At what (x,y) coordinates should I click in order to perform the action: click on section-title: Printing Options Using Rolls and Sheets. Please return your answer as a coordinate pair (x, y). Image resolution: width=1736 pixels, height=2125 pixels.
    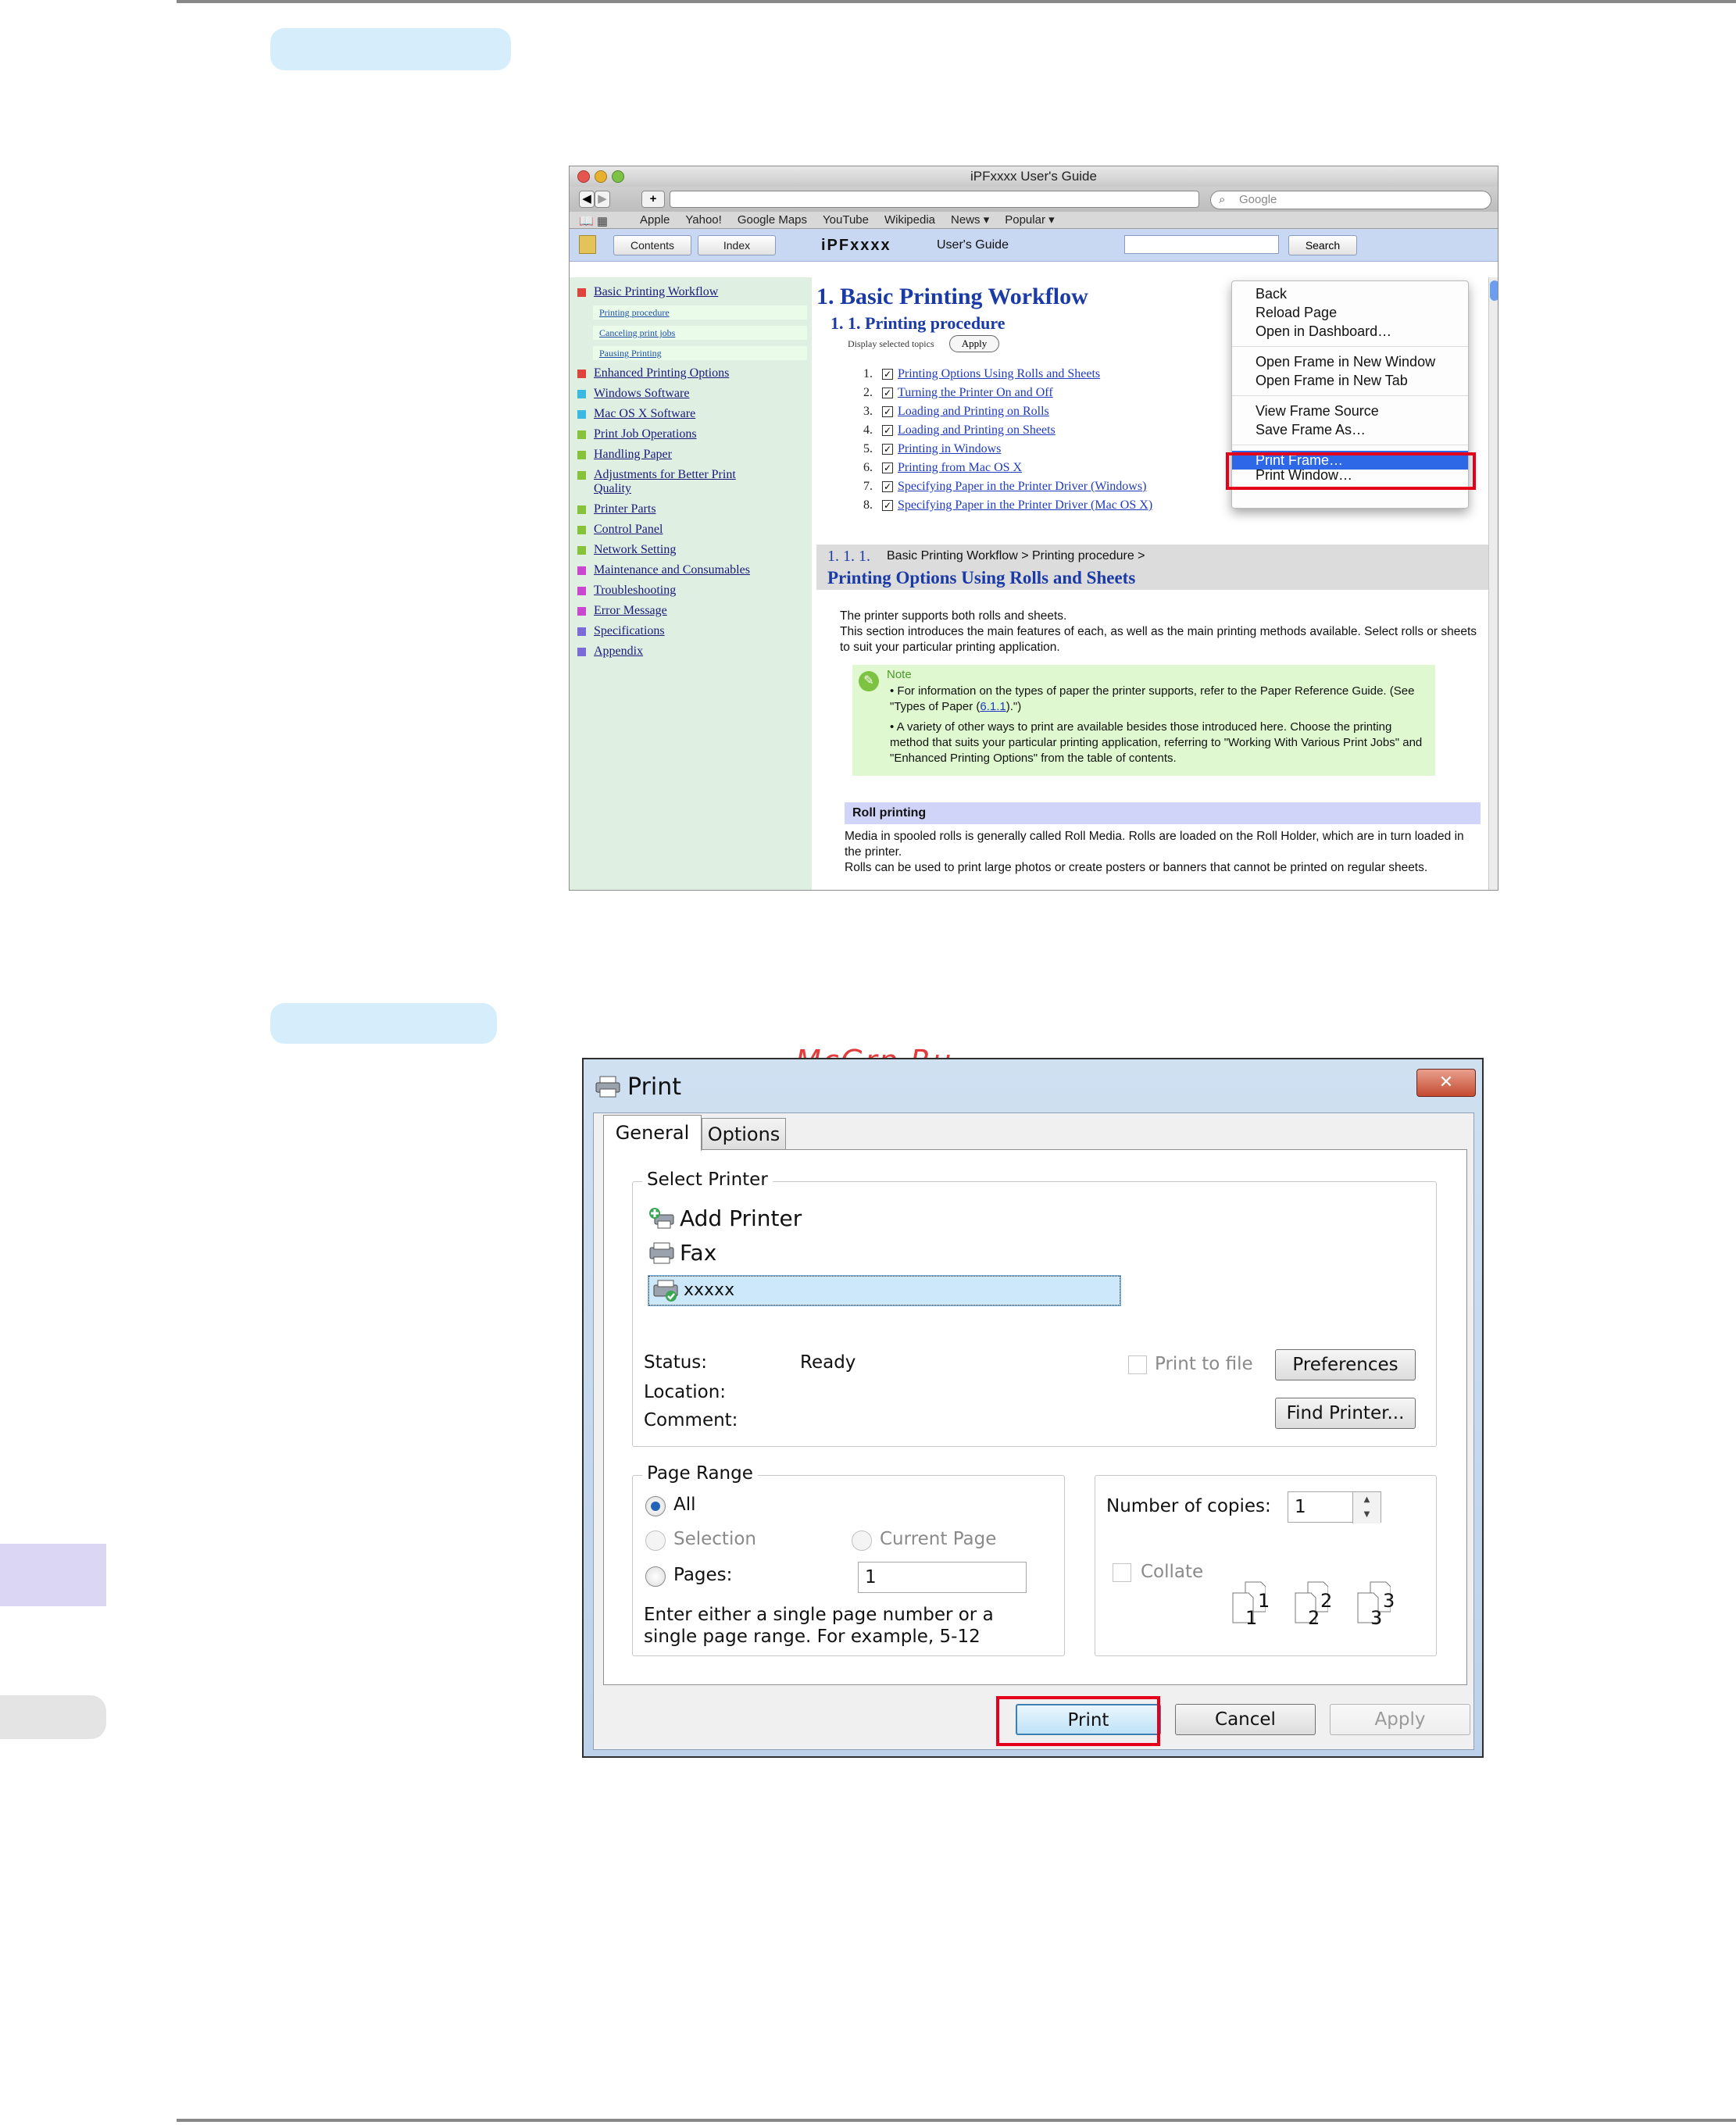
    Looking at the image, I should click on (982, 578).